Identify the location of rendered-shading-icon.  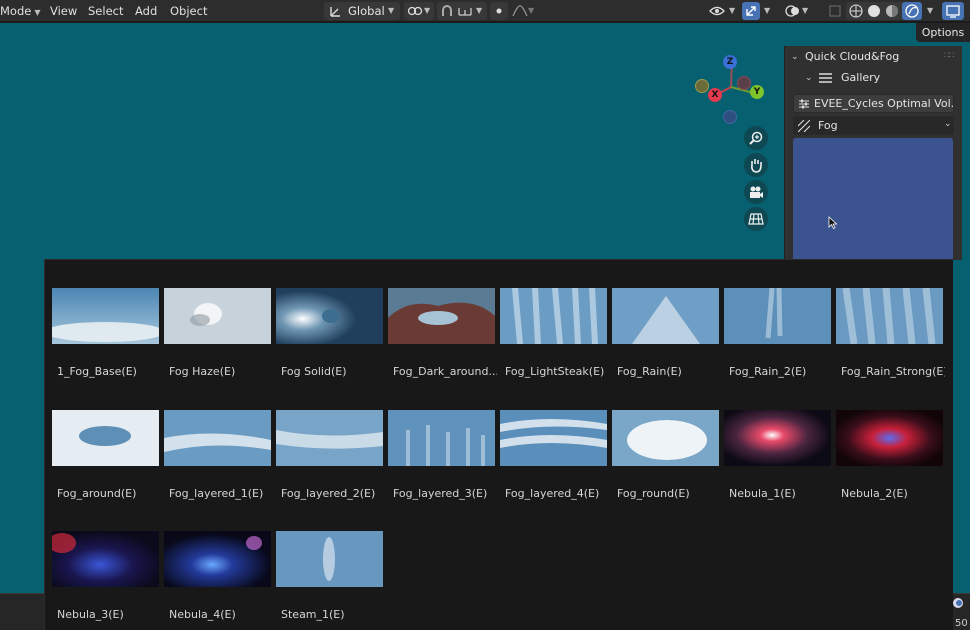
(912, 11).